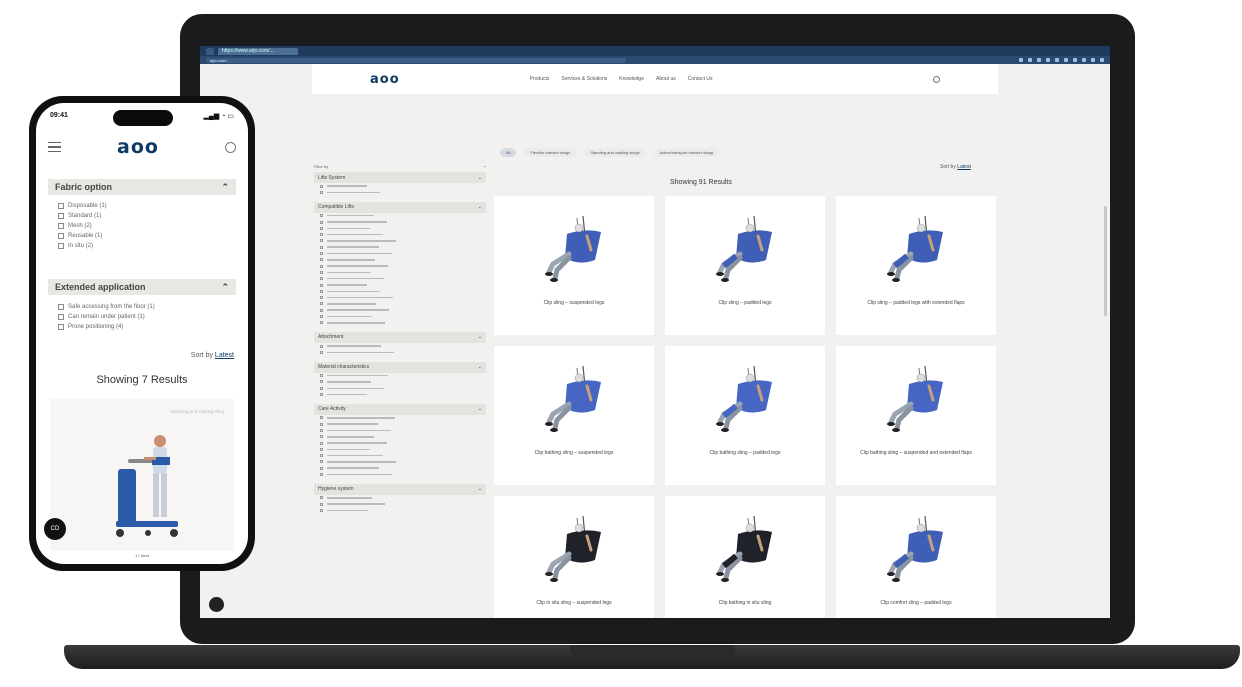 The image size is (1242, 687). I want to click on product-name: Clip bathing sling – suspended legs, so click(574, 453).